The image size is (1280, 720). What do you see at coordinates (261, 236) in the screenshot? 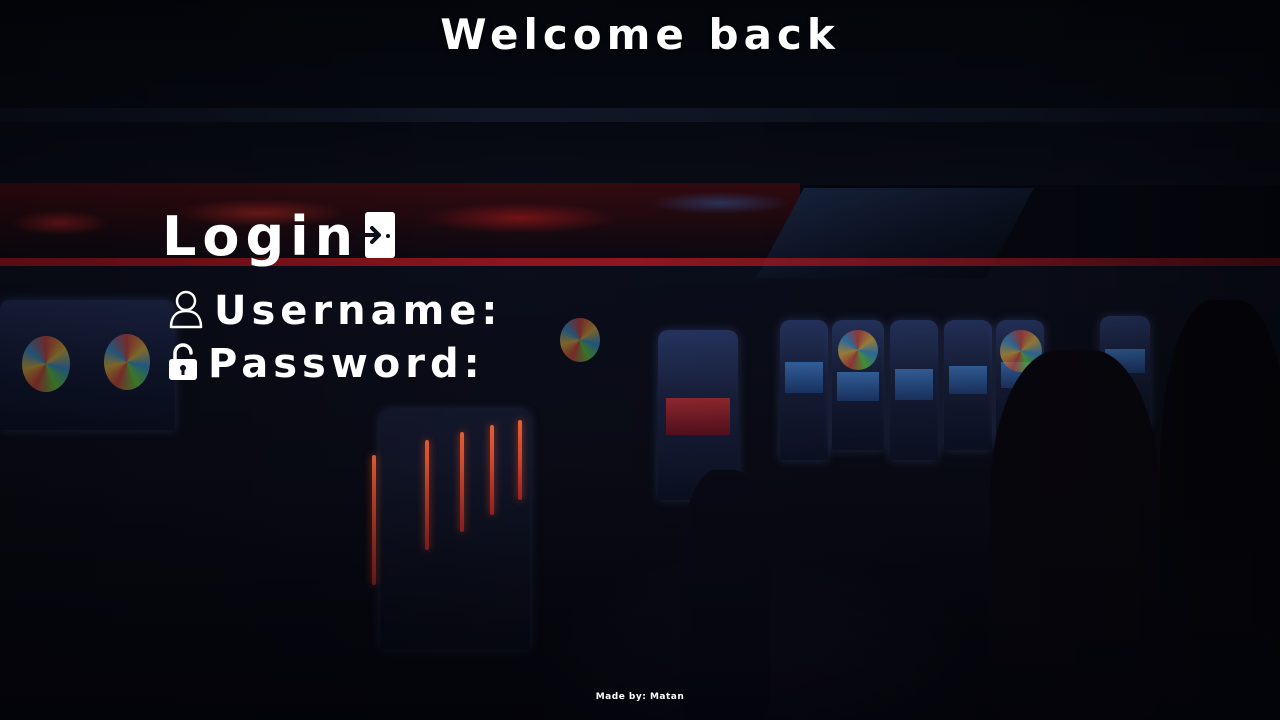
I see `login-title-text: Login` at bounding box center [261, 236].